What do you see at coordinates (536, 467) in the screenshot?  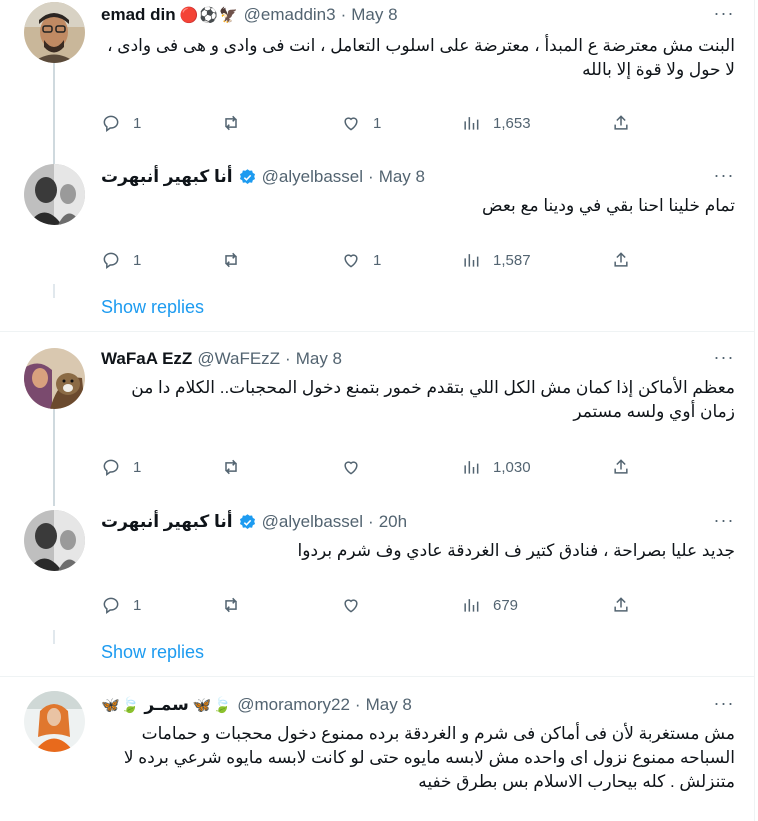 I see `views-button: 1,030` at bounding box center [536, 467].